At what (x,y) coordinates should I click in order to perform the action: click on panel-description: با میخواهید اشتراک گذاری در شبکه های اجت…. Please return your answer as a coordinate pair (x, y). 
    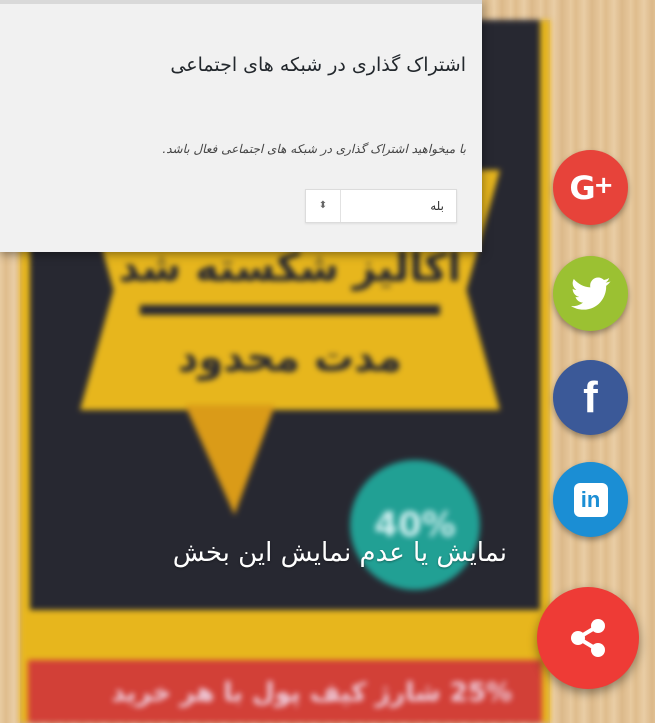
    Looking at the image, I should click on (314, 149).